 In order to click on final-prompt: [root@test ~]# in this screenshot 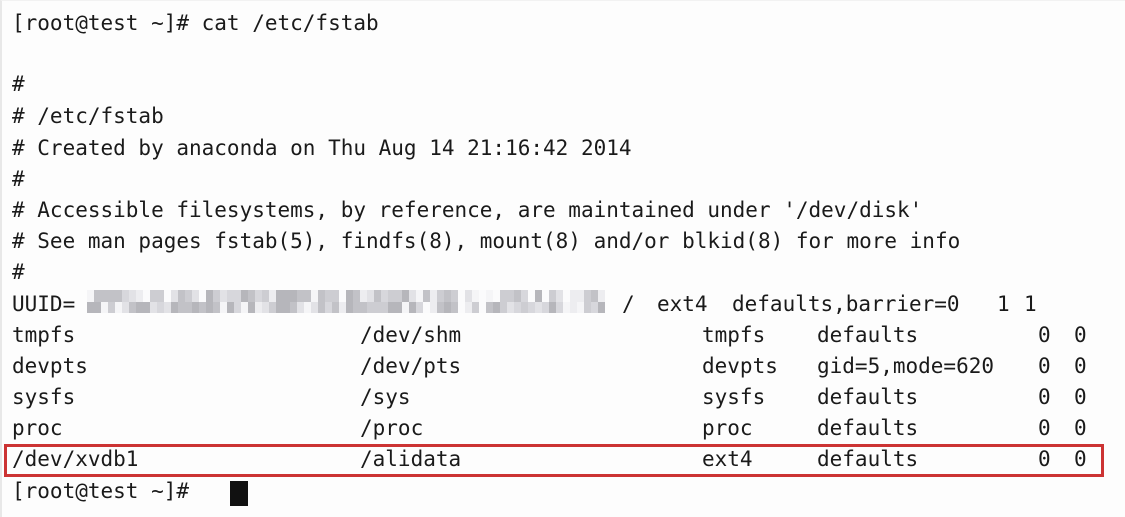, I will do `click(101, 491)`.